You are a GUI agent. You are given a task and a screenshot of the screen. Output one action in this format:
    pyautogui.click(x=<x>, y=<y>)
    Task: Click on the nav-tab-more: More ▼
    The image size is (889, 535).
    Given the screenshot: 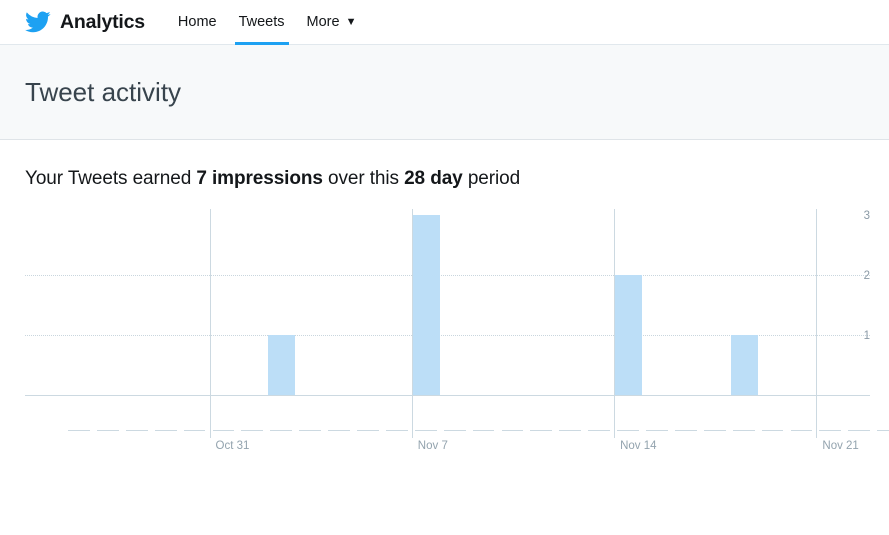 What is the action you would take?
    pyautogui.click(x=332, y=22)
    